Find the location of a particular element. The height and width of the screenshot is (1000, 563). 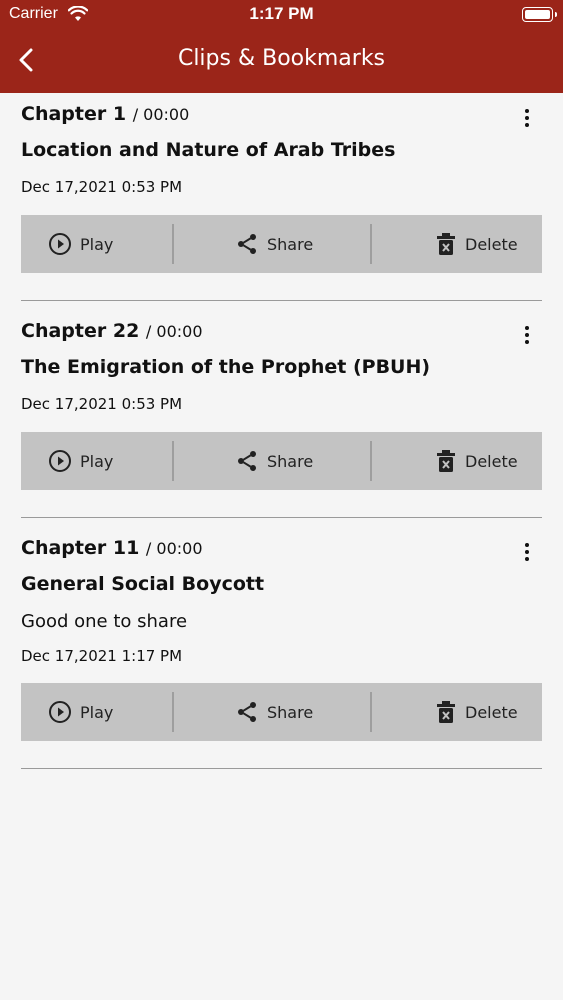

chapter-heading: Chapter 11 / 00:00 is located at coordinates (112, 548).